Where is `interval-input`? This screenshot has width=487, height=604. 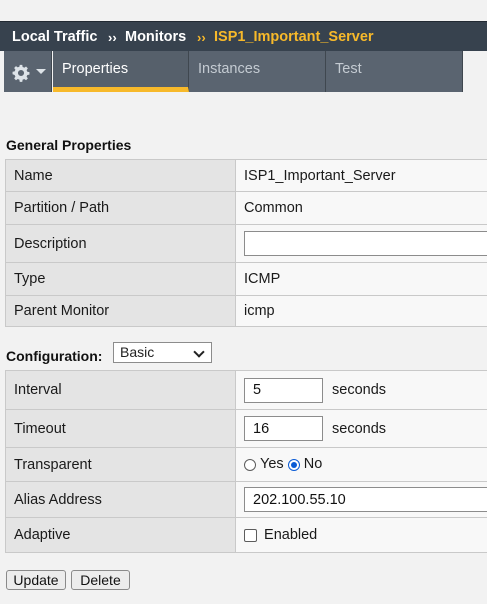 interval-input is located at coordinates (283, 390).